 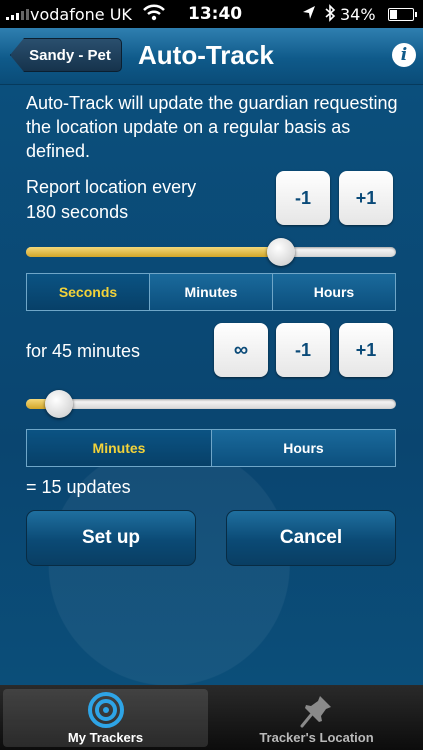 I want to click on status-bar: vodafone UK 13:40 34%, so click(x=211, y=14).